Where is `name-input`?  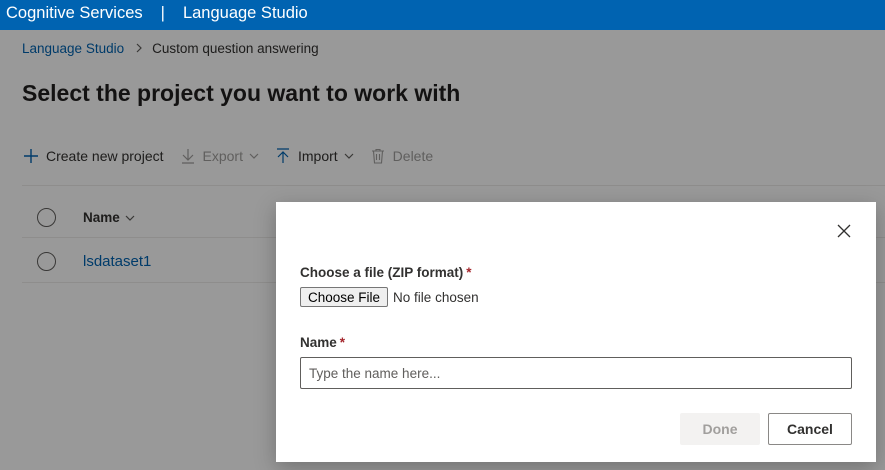
name-input is located at coordinates (576, 373).